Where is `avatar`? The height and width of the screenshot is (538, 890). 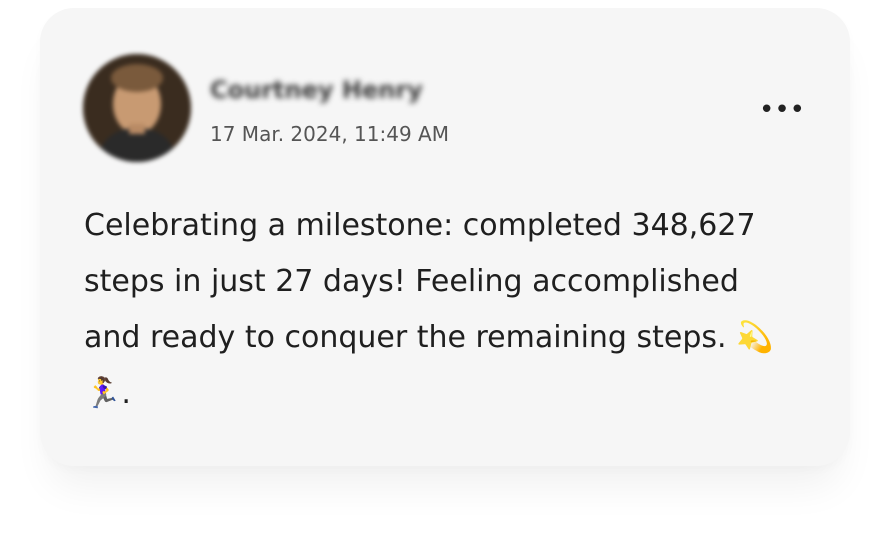 avatar is located at coordinates (137, 108).